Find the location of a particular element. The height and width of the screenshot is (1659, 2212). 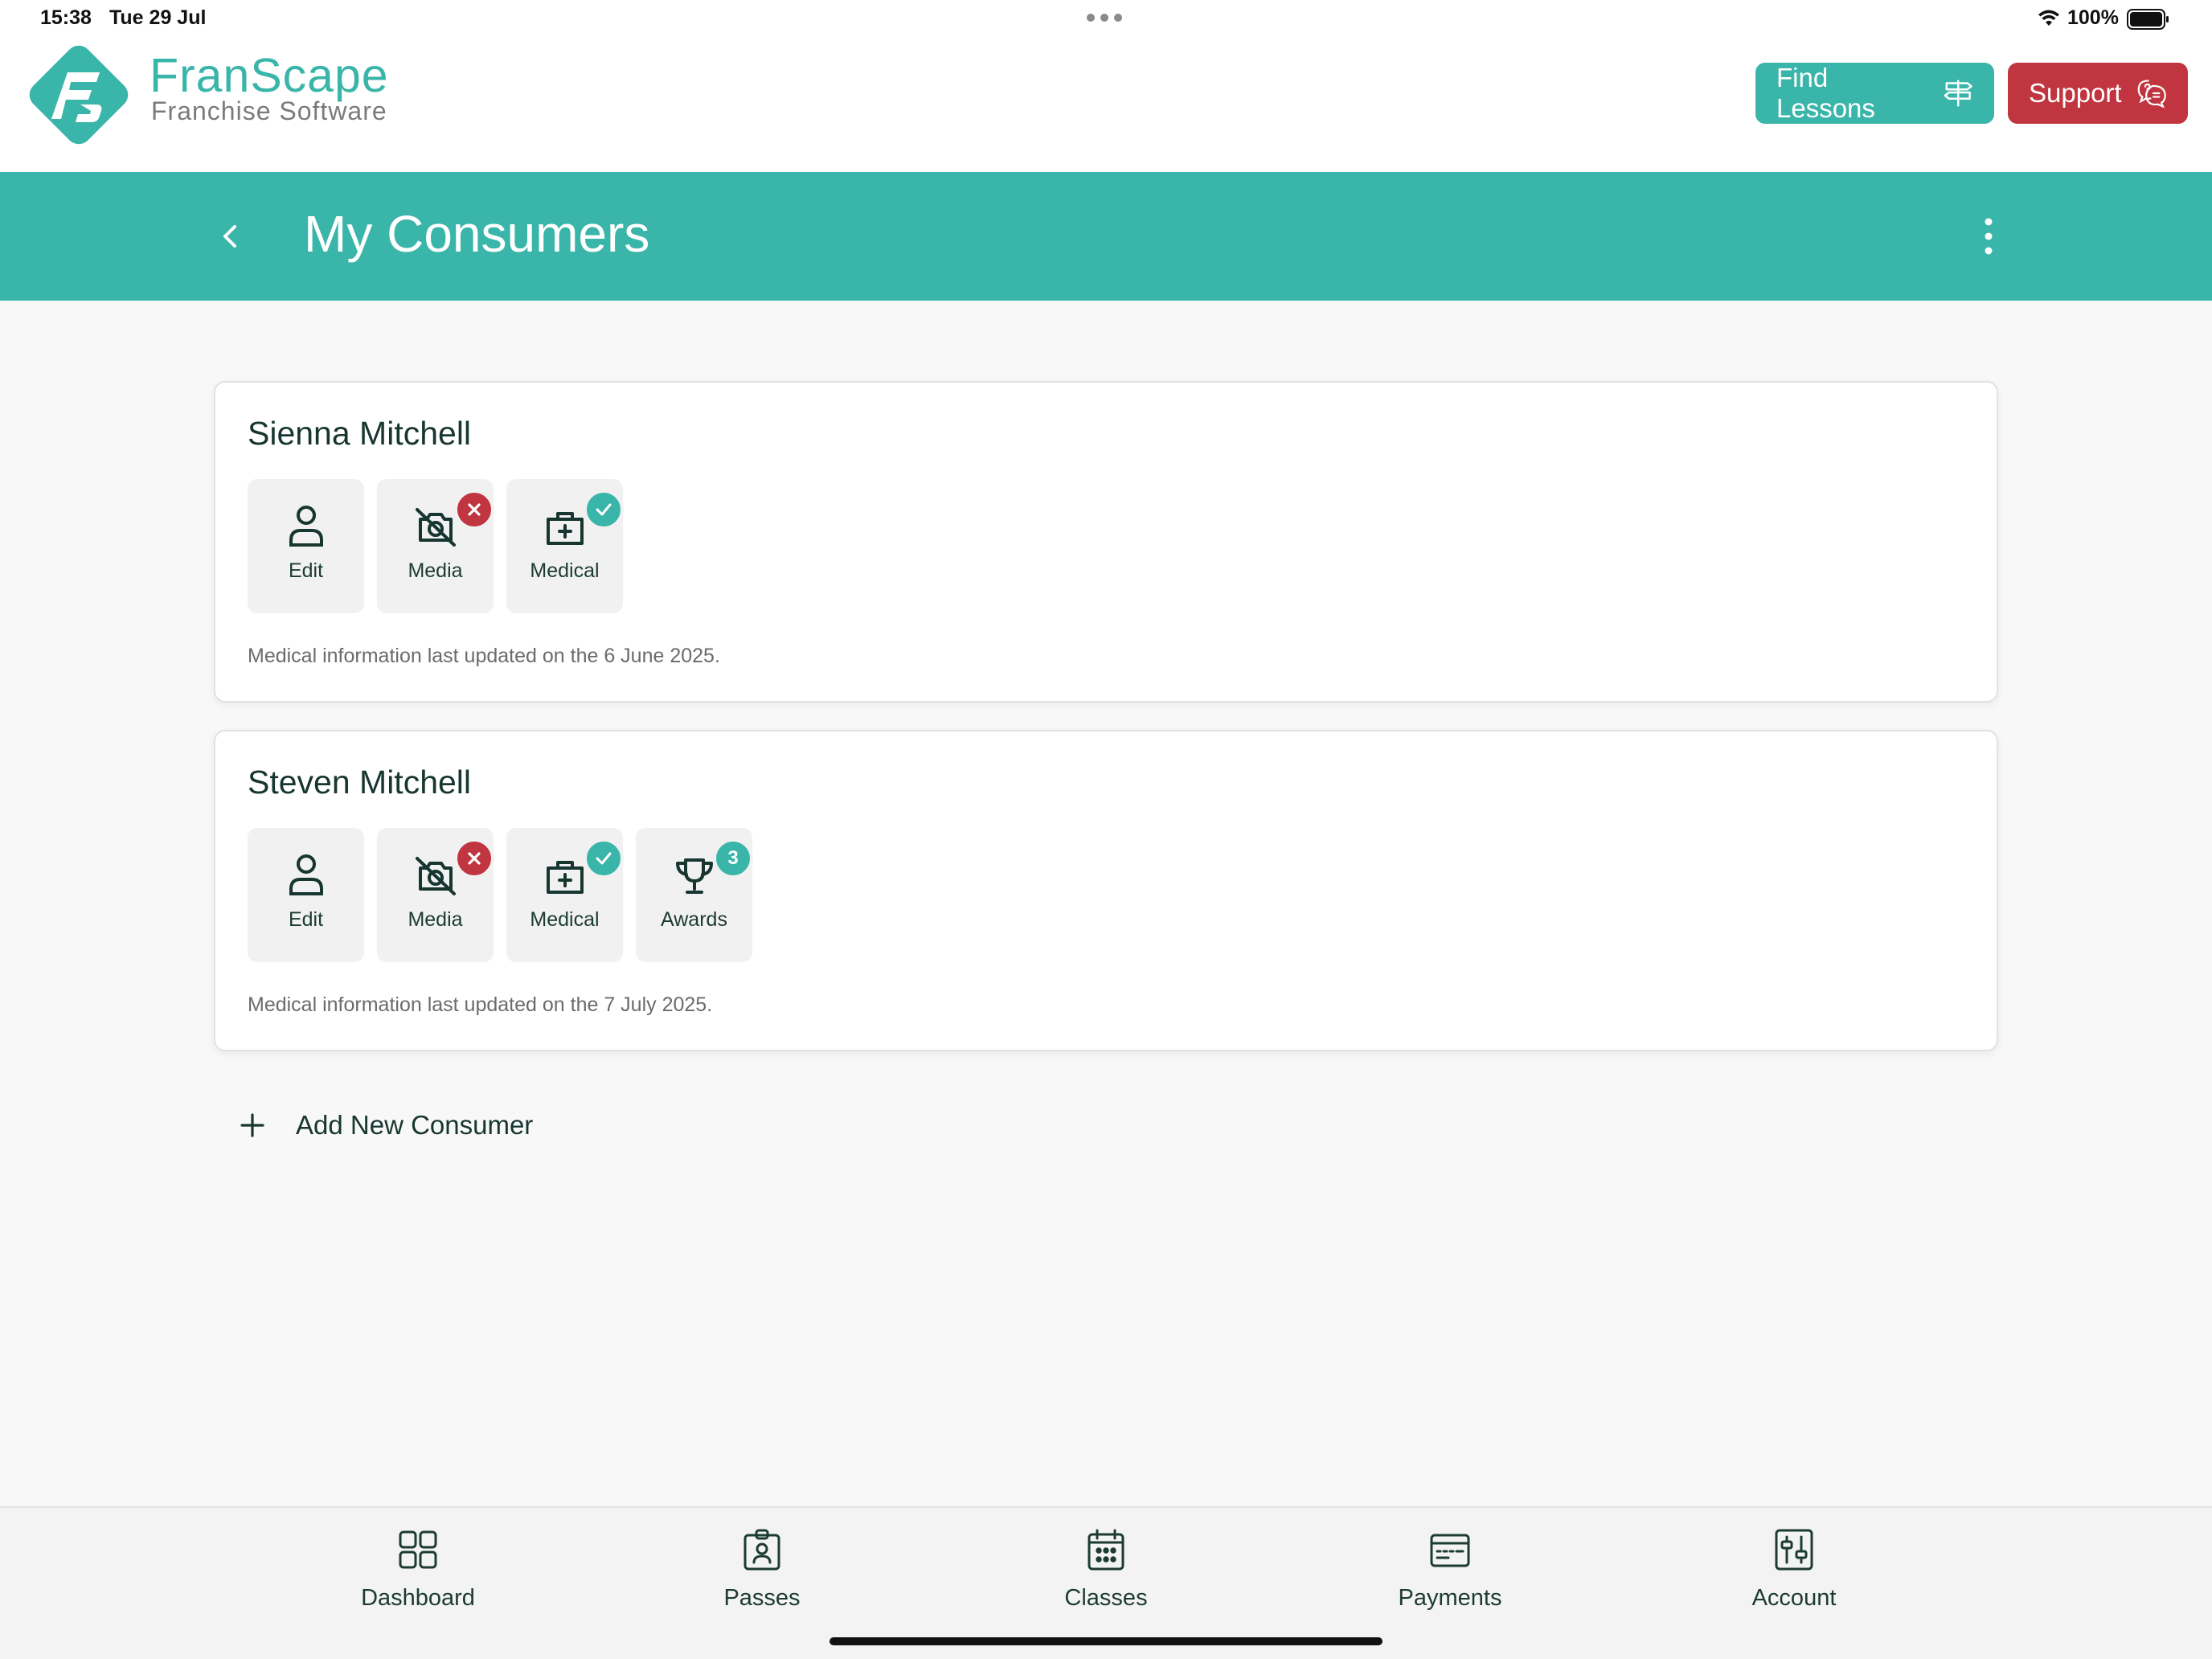

status-time: 15:38 is located at coordinates (66, 17).